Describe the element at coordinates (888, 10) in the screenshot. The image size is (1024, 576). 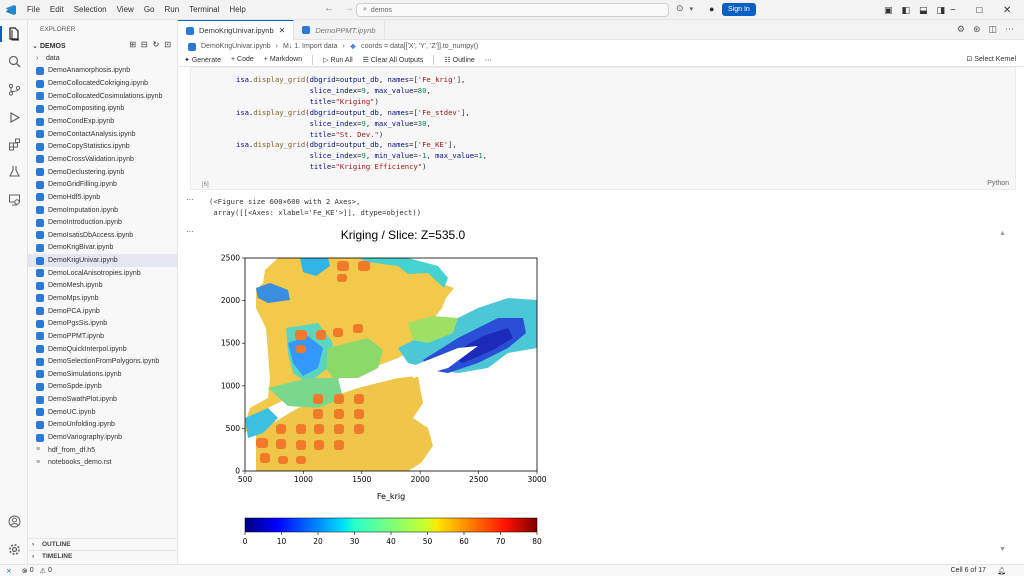
I see `layout-icon: ▣` at that location.